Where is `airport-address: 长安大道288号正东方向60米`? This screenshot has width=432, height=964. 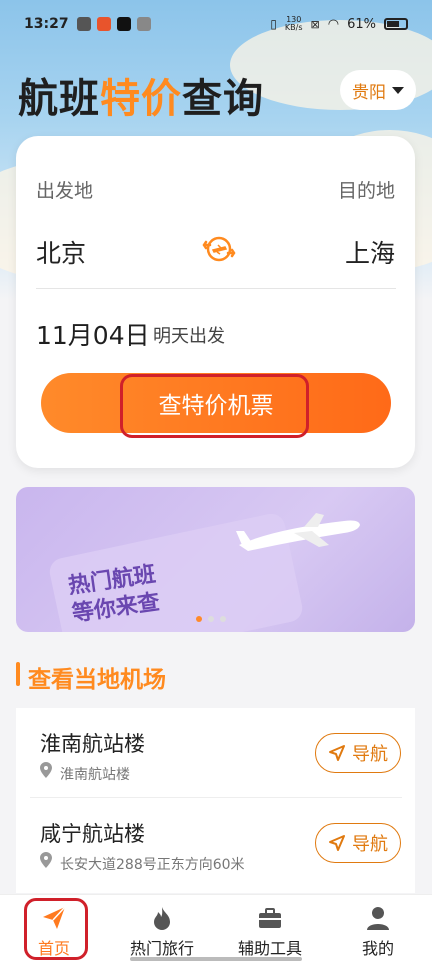
airport-address: 长安大道288号正东方向60米 is located at coordinates (152, 865).